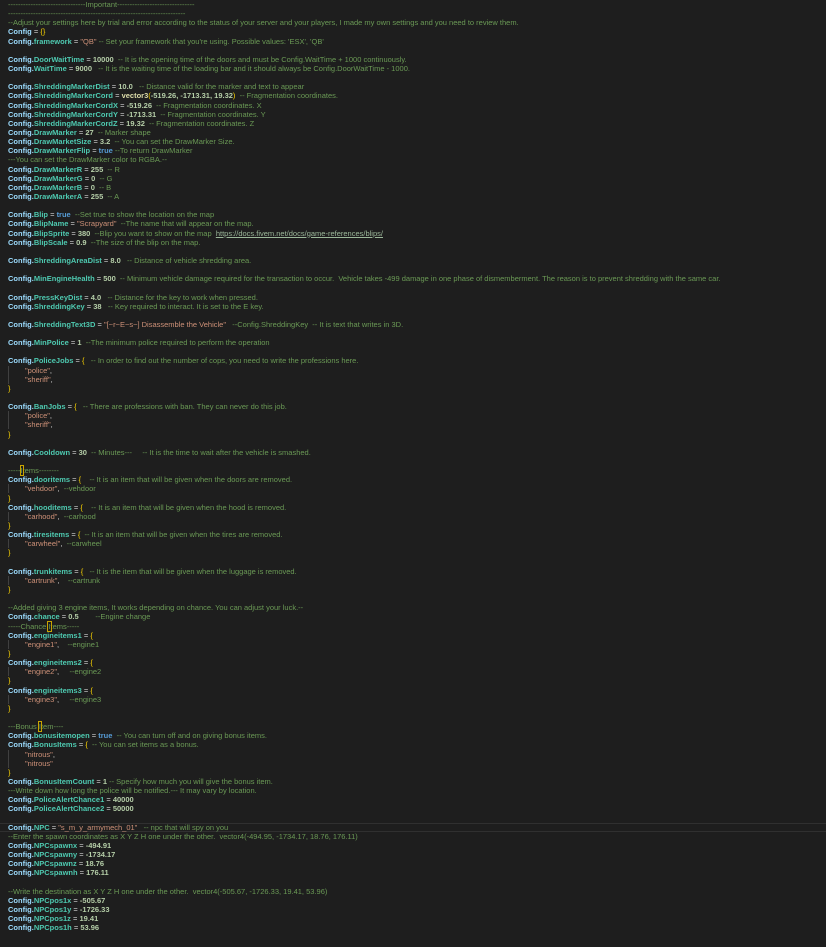 The height and width of the screenshot is (947, 826). Describe the element at coordinates (417, 635) in the screenshot. I see `code-line: Config.engineitems1 = {` at that location.